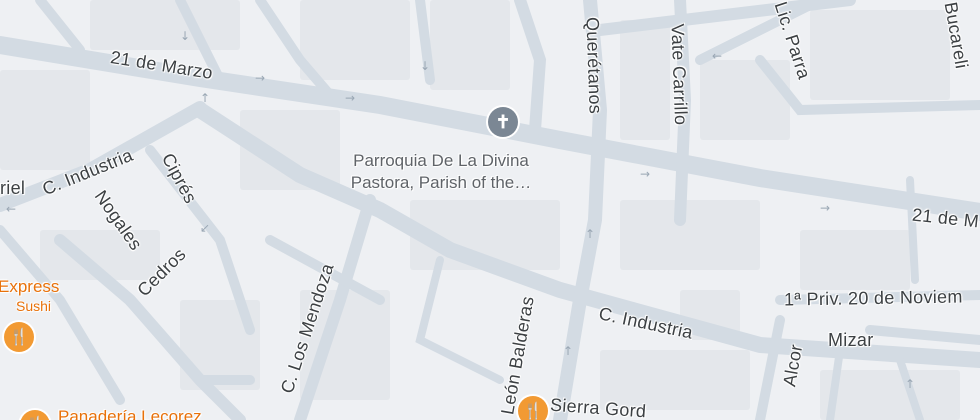  I want to click on place-name-line: Parroquia De La Divina, so click(441, 160).